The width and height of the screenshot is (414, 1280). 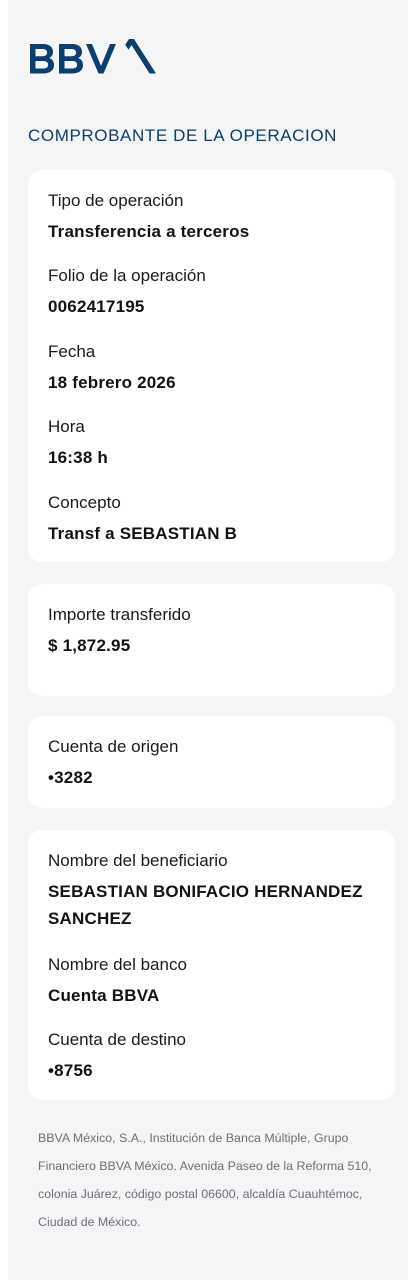 What do you see at coordinates (72, 351) in the screenshot?
I see `date-label: Fecha` at bounding box center [72, 351].